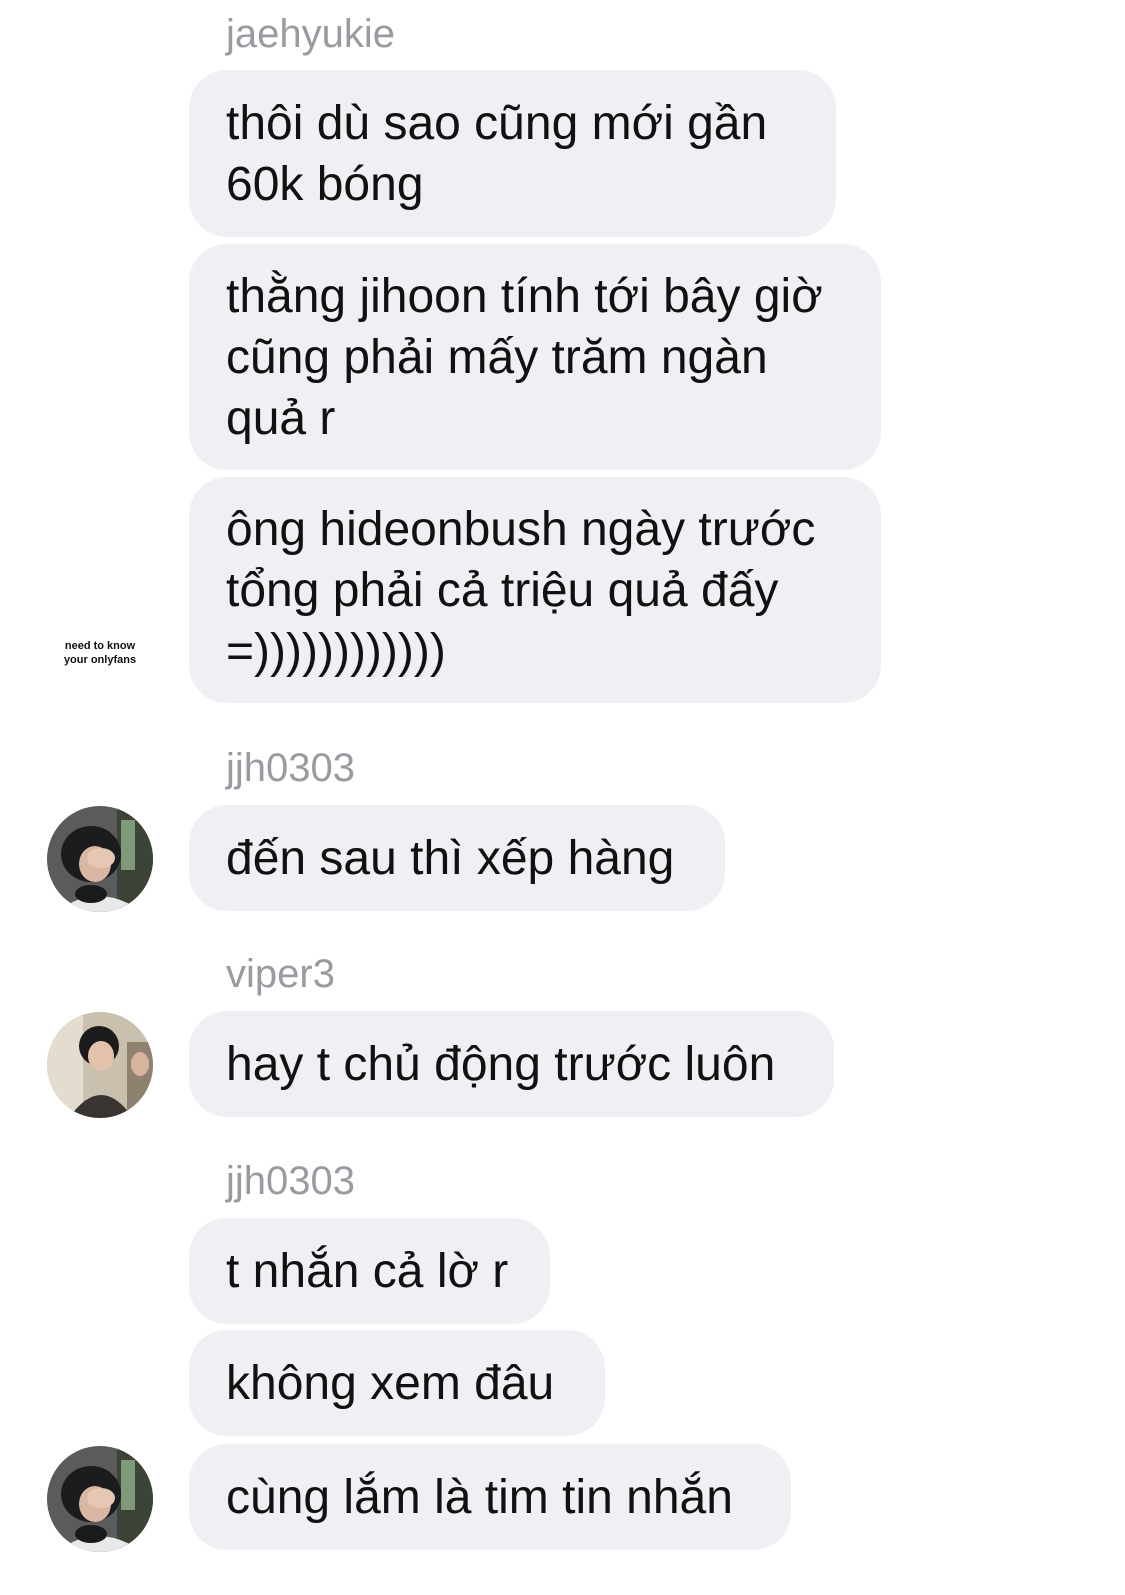 This screenshot has height=1595, width=1125. I want to click on message-text: t nhắn cả lờ r, so click(367, 1271).